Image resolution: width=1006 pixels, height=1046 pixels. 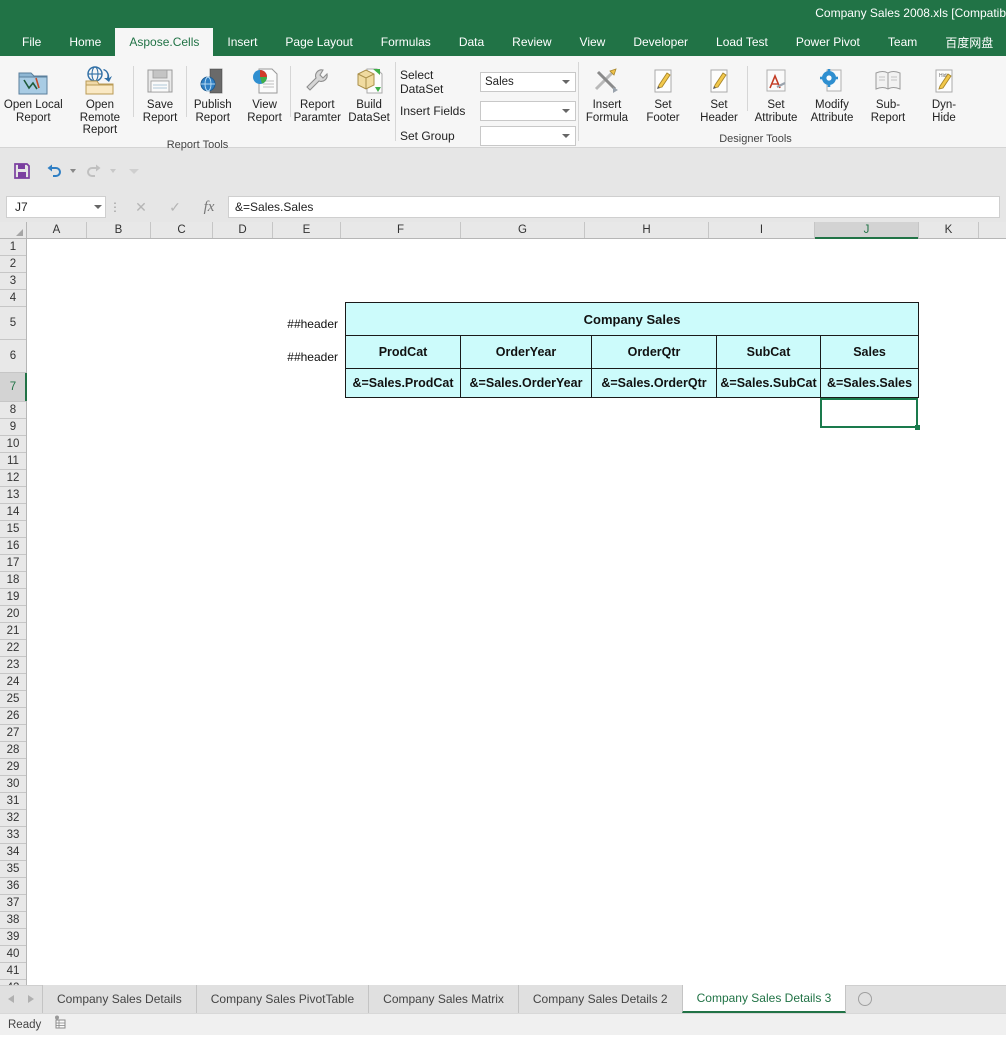 What do you see at coordinates (944, 92) in the screenshot?
I see `dyn-hide-button: Hide Dyn- Hide` at bounding box center [944, 92].